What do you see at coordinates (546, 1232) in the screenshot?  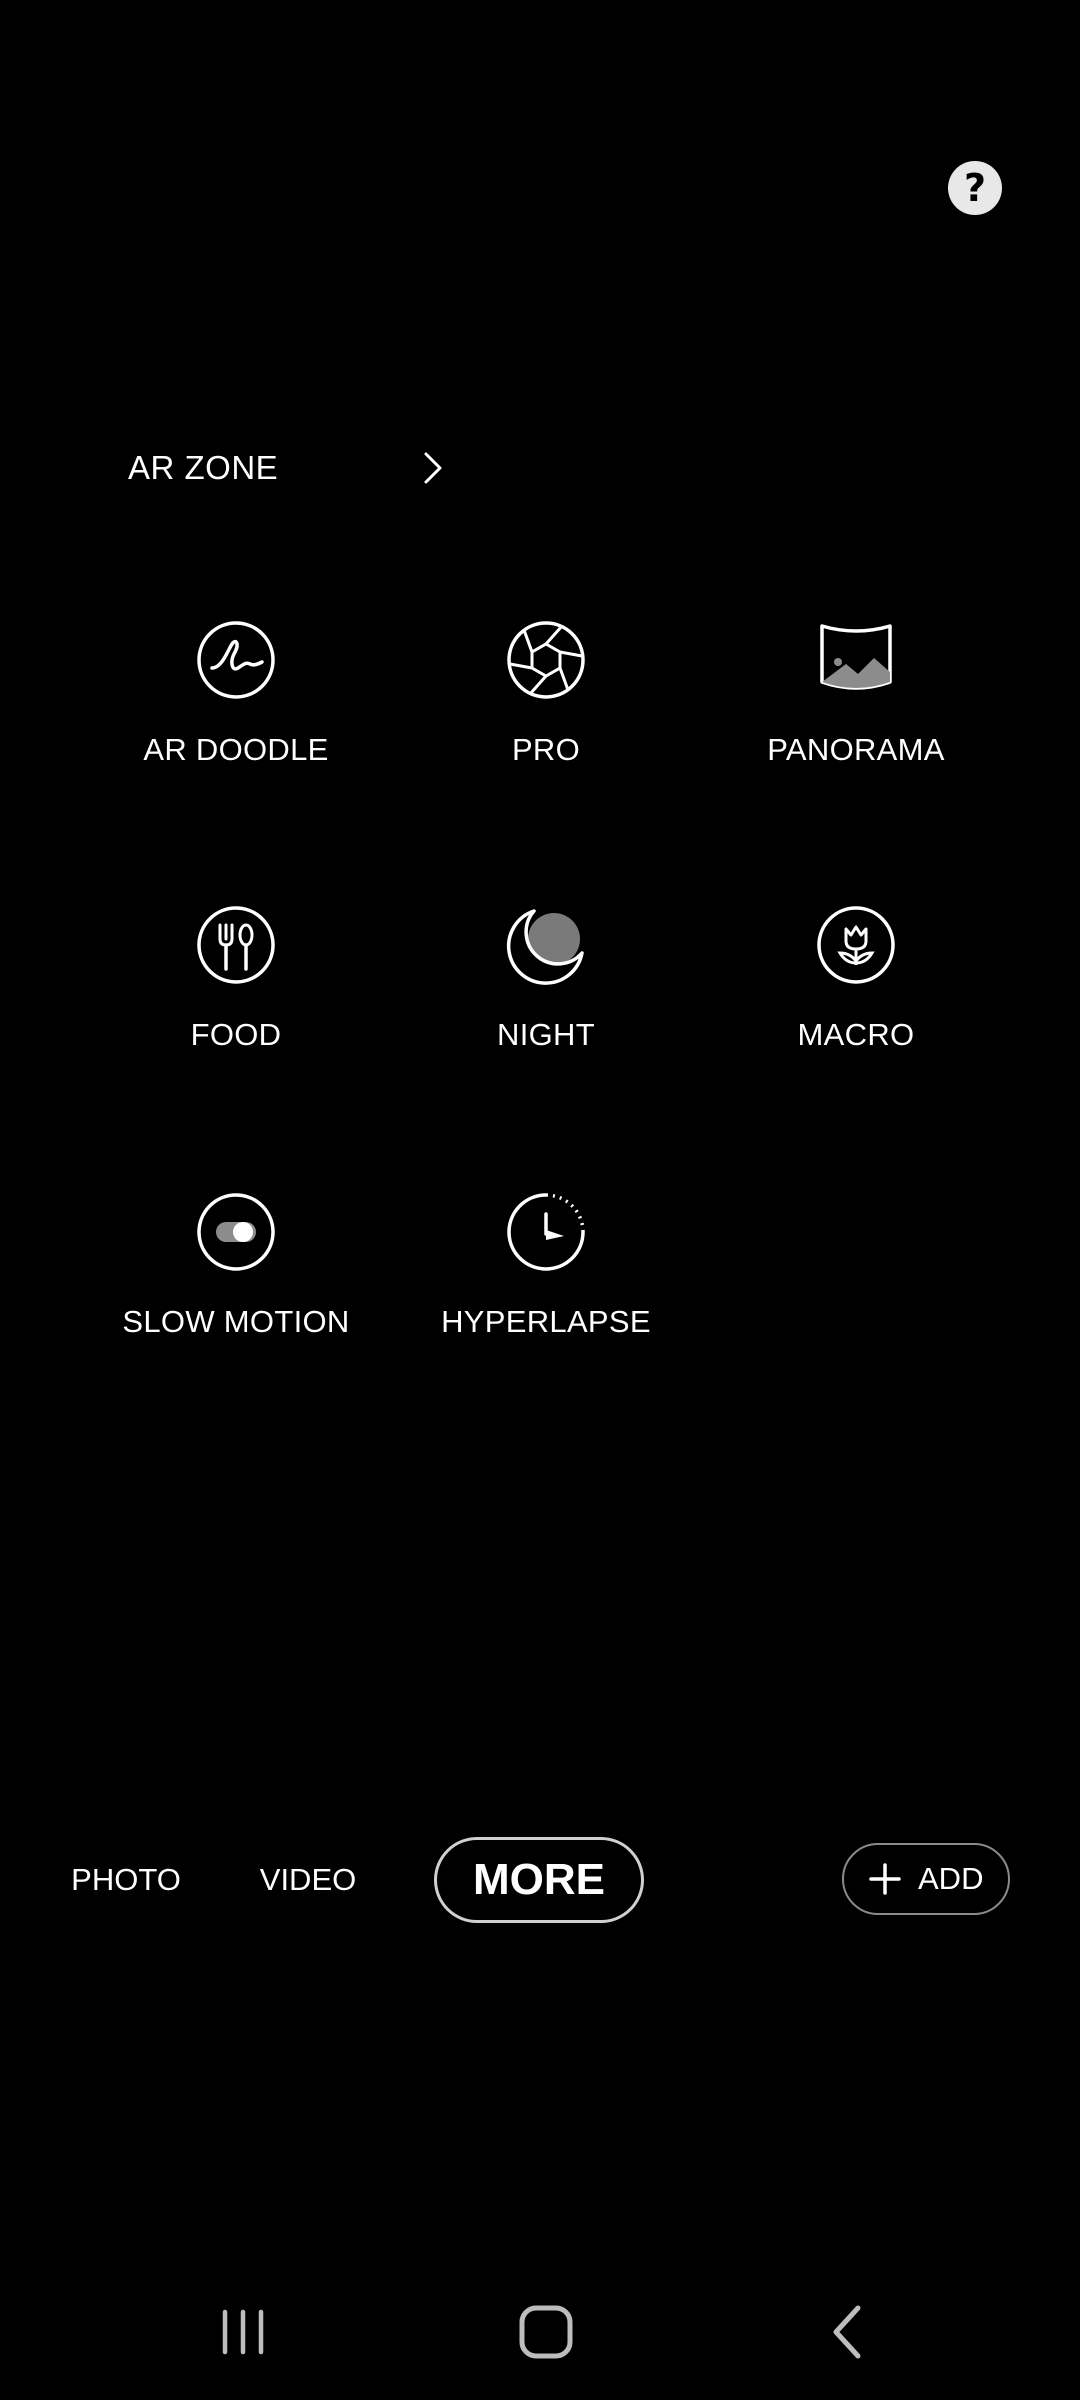 I see `timer-clock-icon` at bounding box center [546, 1232].